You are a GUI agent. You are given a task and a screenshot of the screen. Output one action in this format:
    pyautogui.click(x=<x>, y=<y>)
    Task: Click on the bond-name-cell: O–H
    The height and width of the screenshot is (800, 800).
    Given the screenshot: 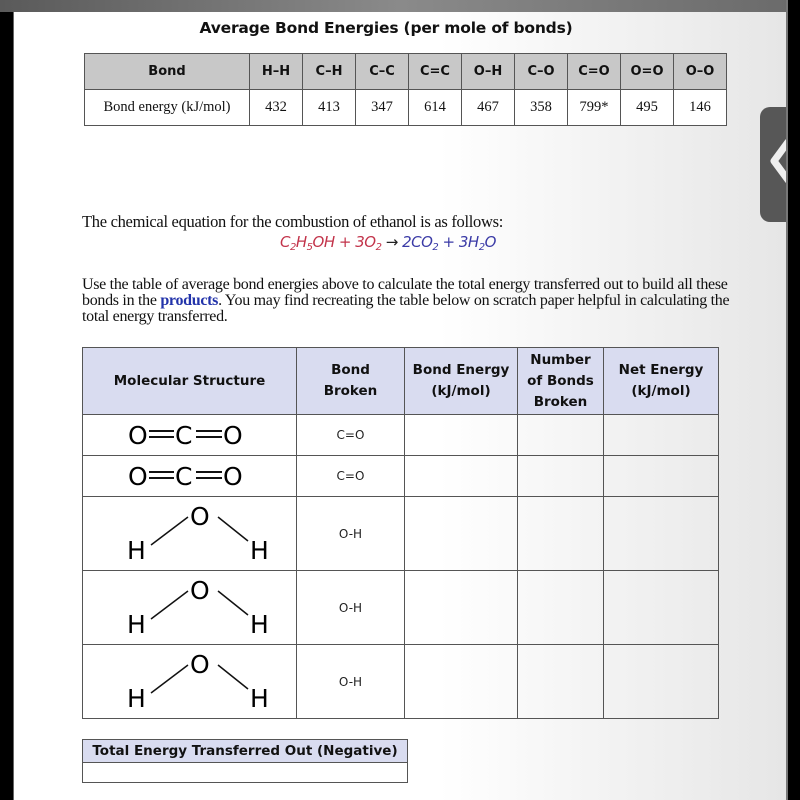 What is the action you would take?
    pyautogui.click(x=488, y=71)
    